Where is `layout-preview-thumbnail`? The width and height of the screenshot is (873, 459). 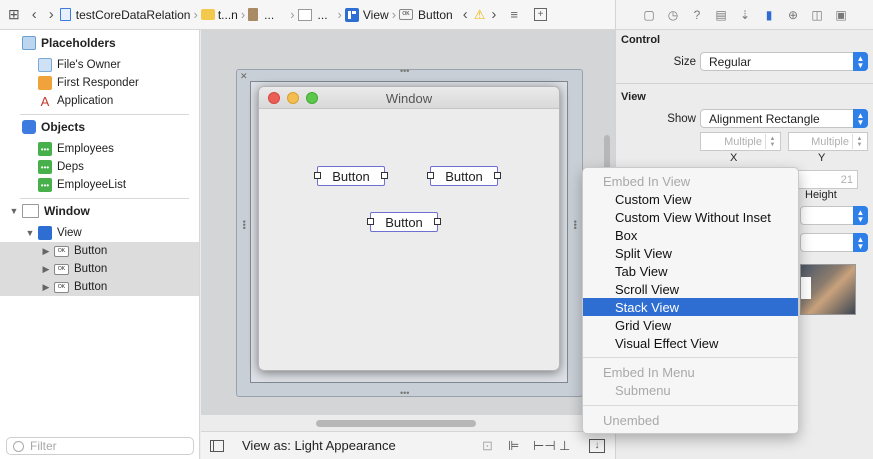
layout-preview-thumbnail is located at coordinates (828, 289).